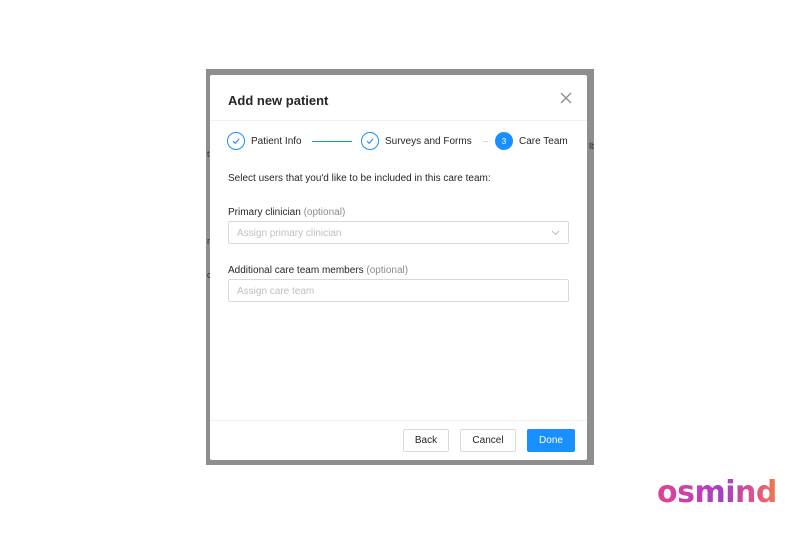  Describe the element at coordinates (398, 440) in the screenshot. I see `modal-footer: Back Cancel Done` at that location.